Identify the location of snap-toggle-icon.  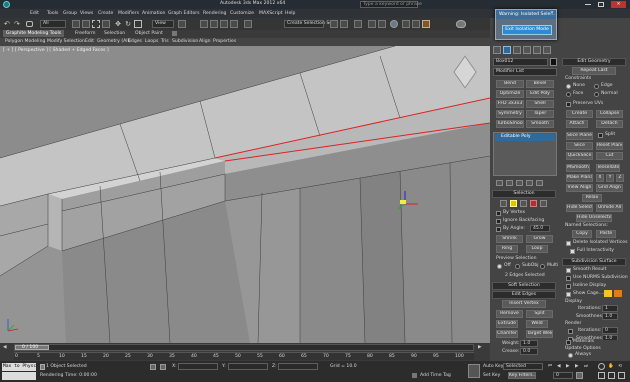
(204, 24).